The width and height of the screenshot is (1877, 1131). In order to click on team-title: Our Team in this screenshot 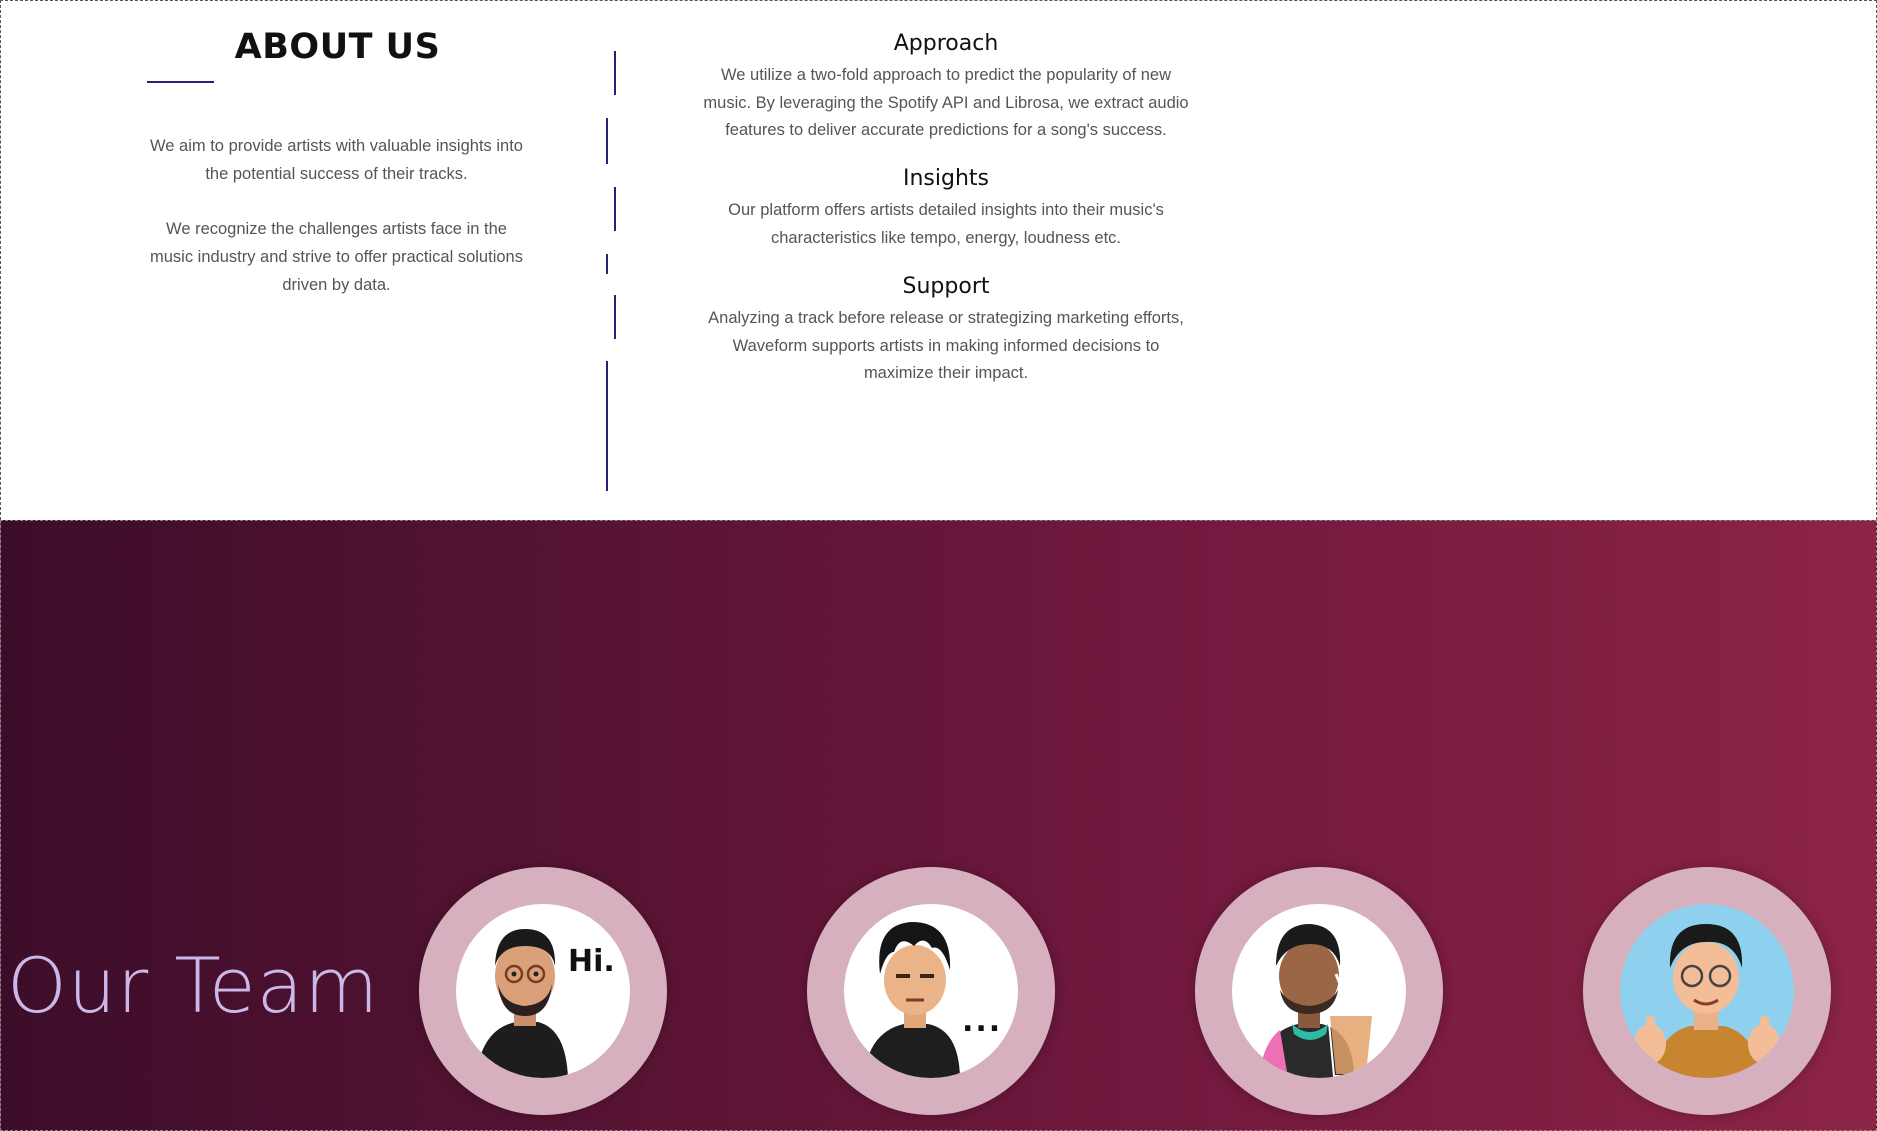, I will do `click(193, 985)`.